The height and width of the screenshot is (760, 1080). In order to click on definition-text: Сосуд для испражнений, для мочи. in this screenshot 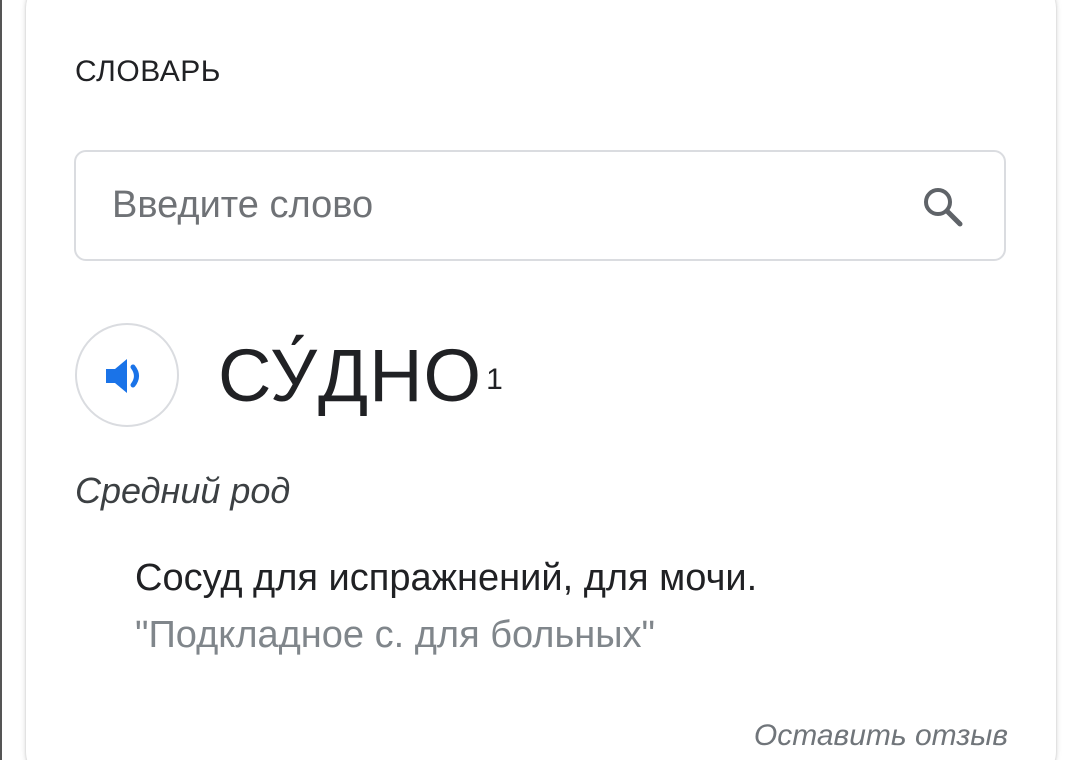, I will do `click(446, 578)`.